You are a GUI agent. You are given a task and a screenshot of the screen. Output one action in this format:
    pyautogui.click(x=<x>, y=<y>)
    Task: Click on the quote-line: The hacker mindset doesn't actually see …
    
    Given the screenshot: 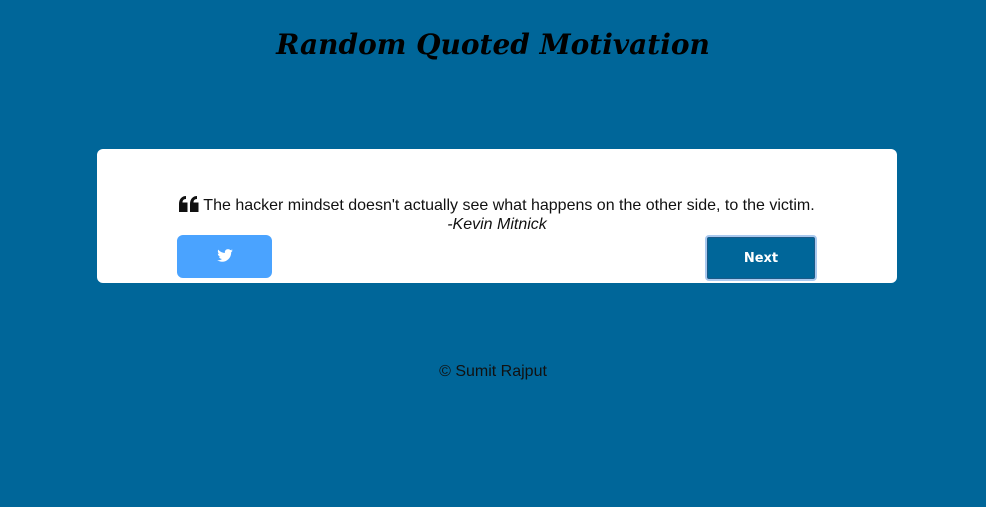 What is the action you would take?
    pyautogui.click(x=497, y=206)
    